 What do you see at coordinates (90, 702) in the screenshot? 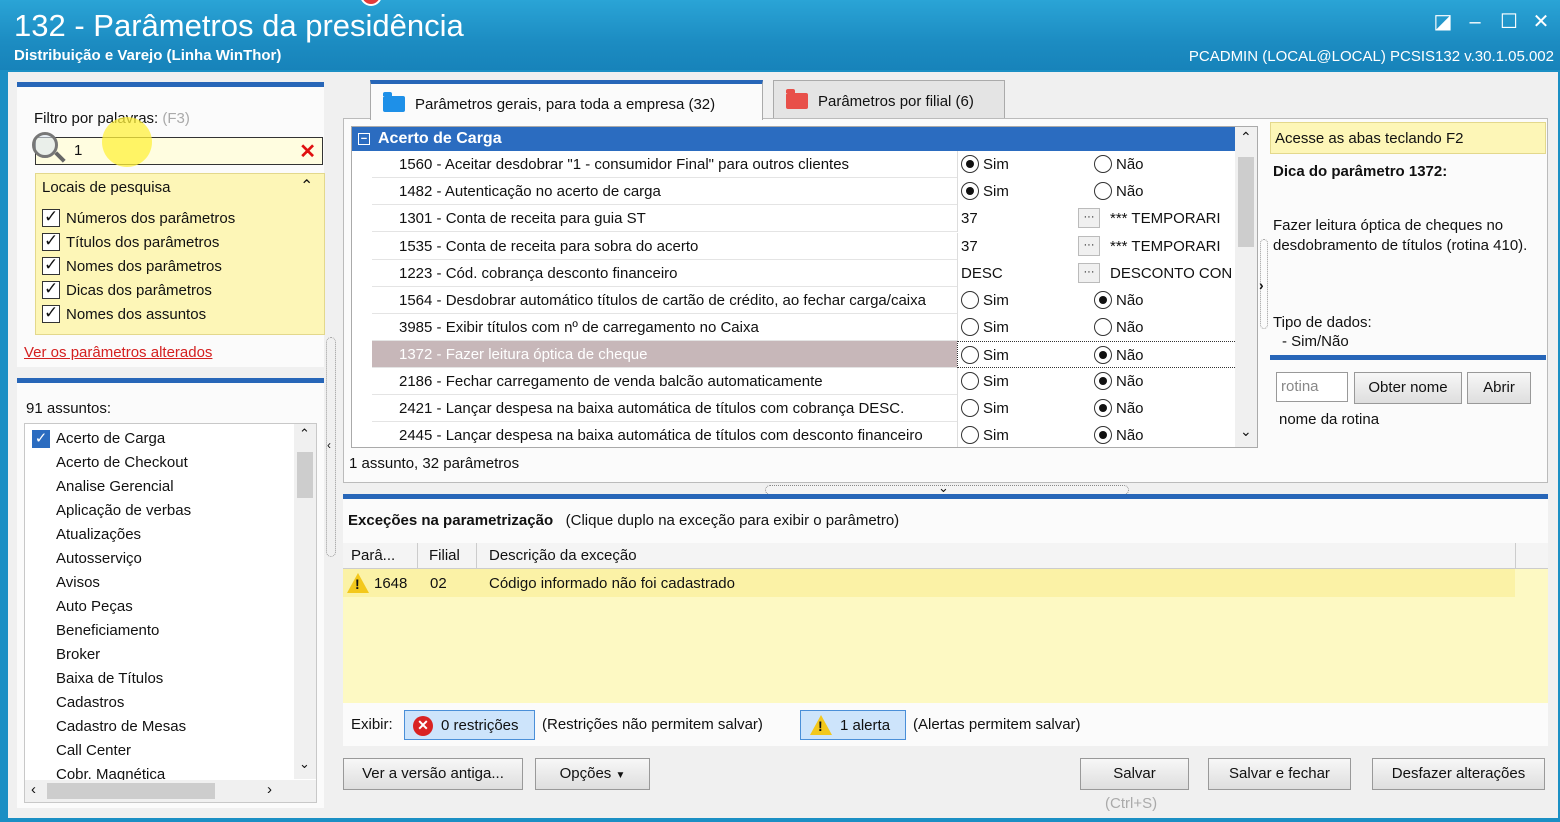
I see `list-item: Cadastros` at bounding box center [90, 702].